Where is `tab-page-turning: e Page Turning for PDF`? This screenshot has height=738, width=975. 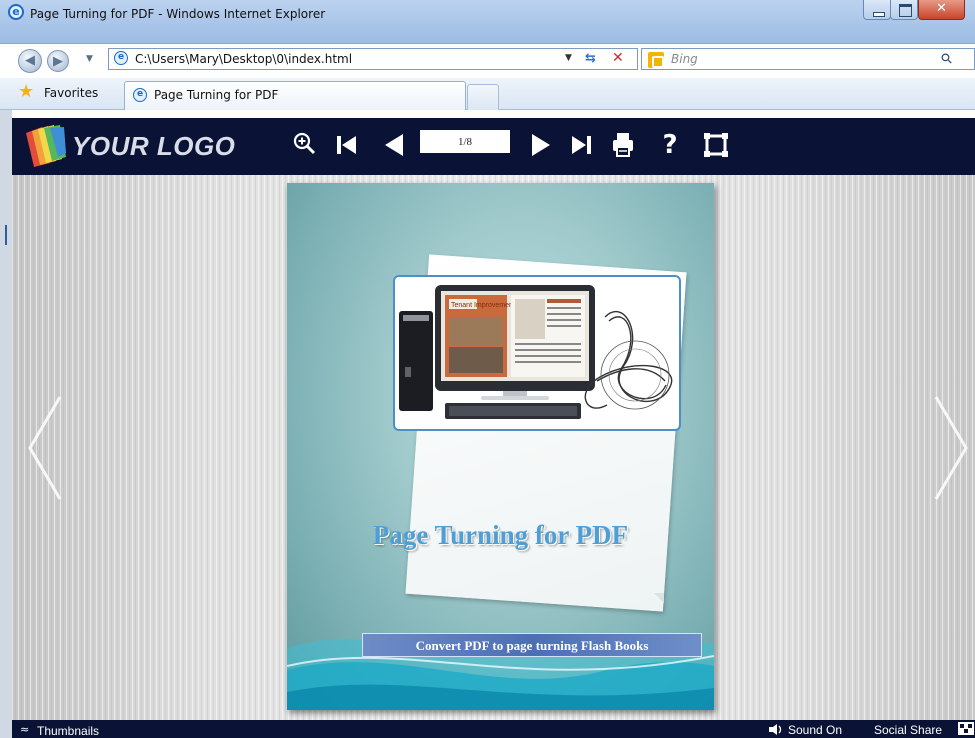 tab-page-turning: e Page Turning for PDF is located at coordinates (295, 95).